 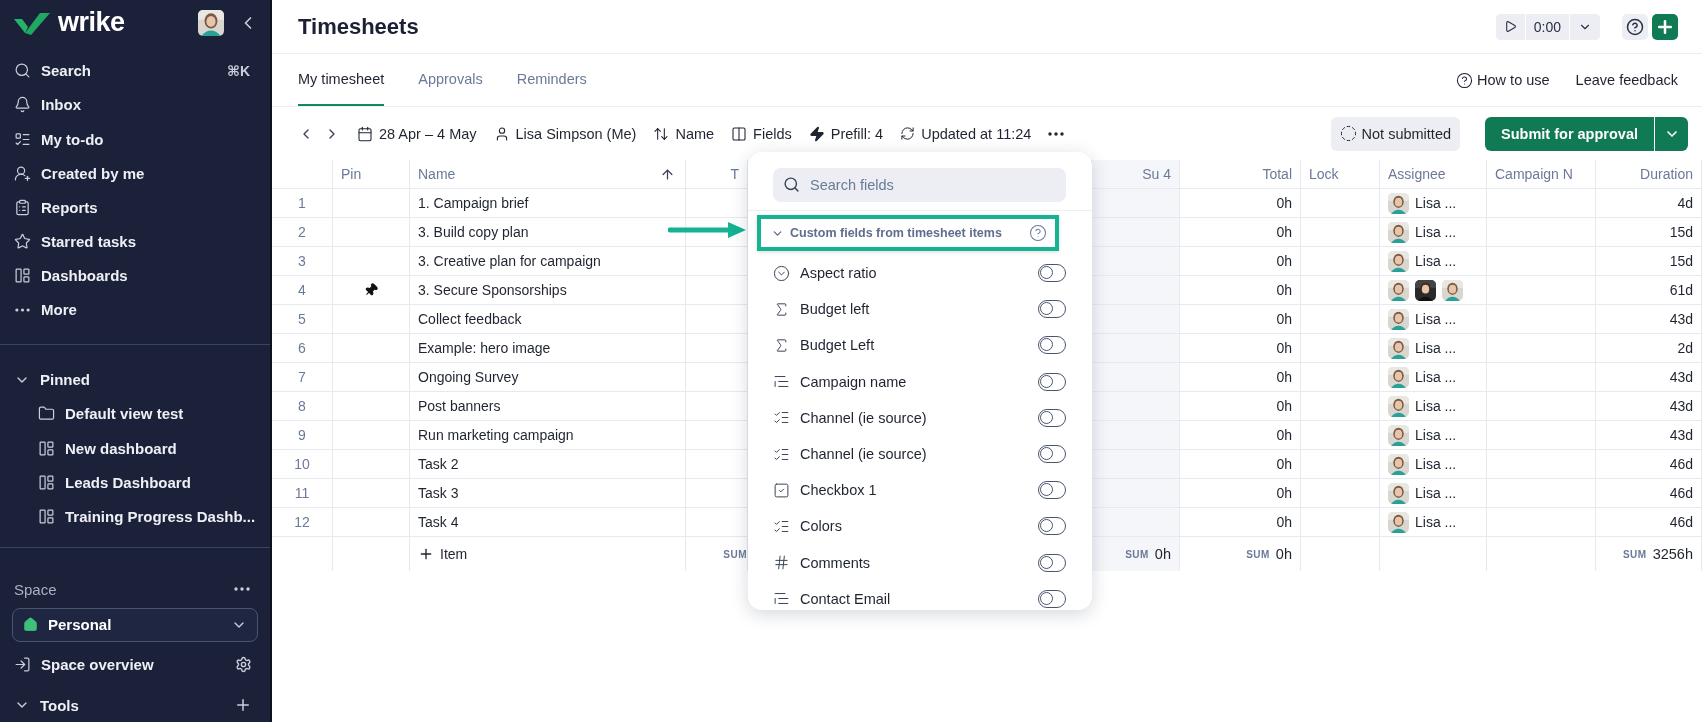 I want to click on nav-item: Reports, so click(x=135, y=207).